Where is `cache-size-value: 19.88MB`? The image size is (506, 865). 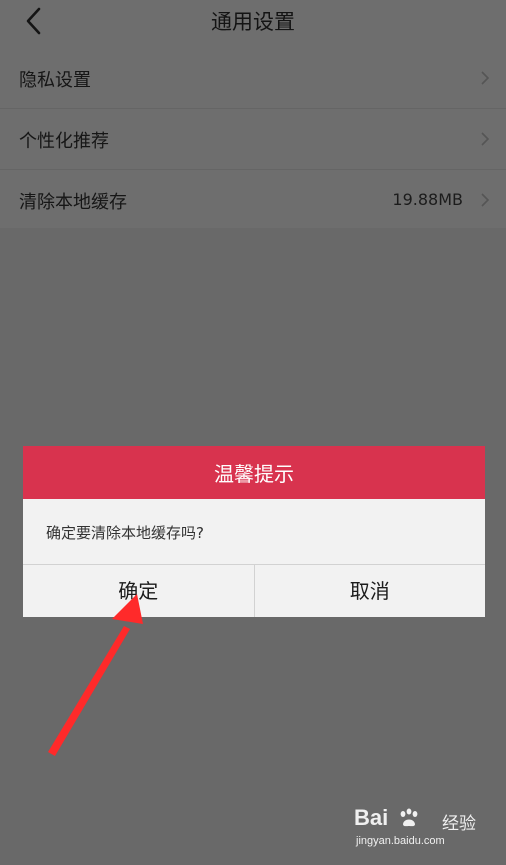 cache-size-value: 19.88MB is located at coordinates (427, 199).